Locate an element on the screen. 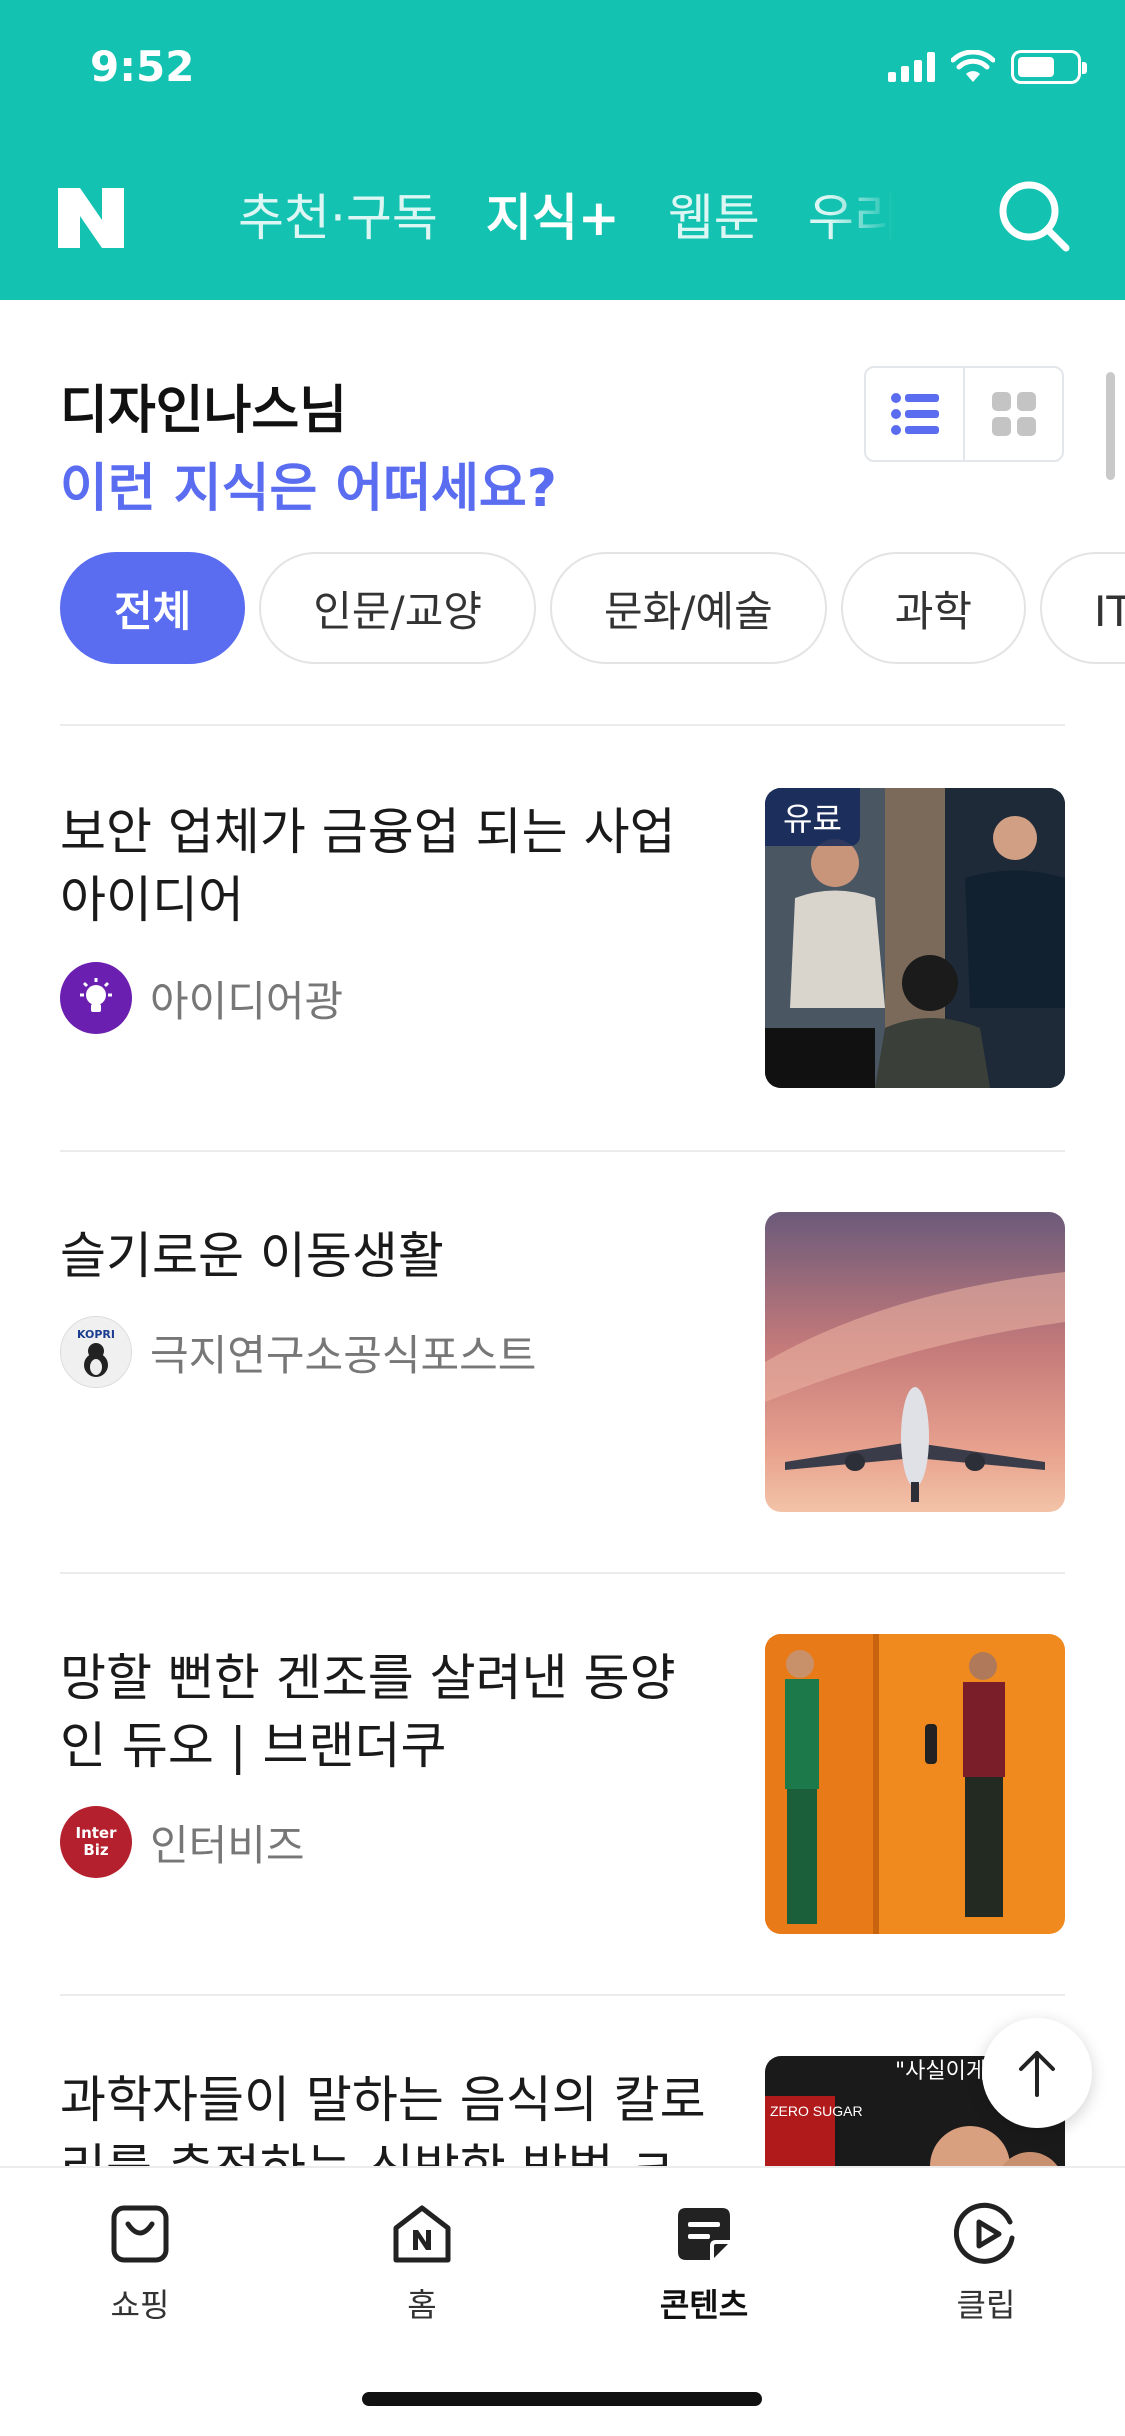 The width and height of the screenshot is (1125, 2436). clip-icon is located at coordinates (984, 2233).